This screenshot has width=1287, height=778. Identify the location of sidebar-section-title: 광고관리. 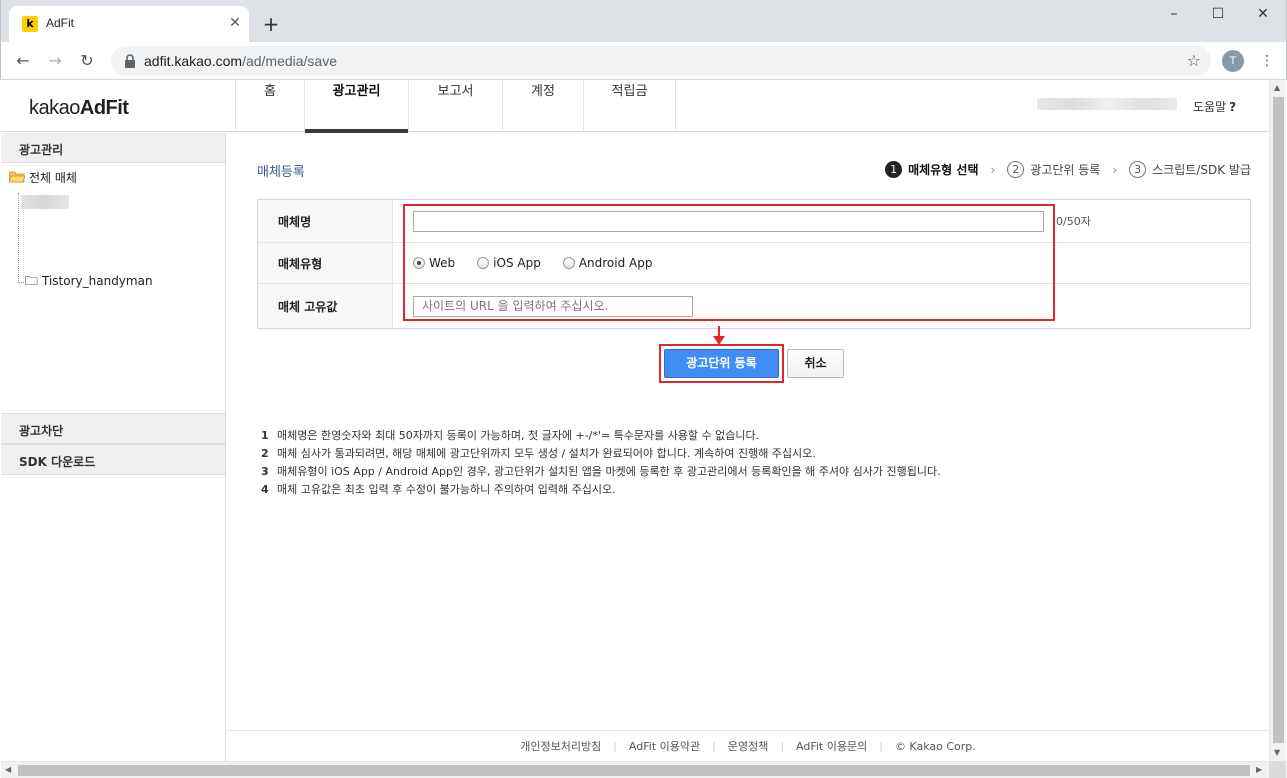
(113, 148).